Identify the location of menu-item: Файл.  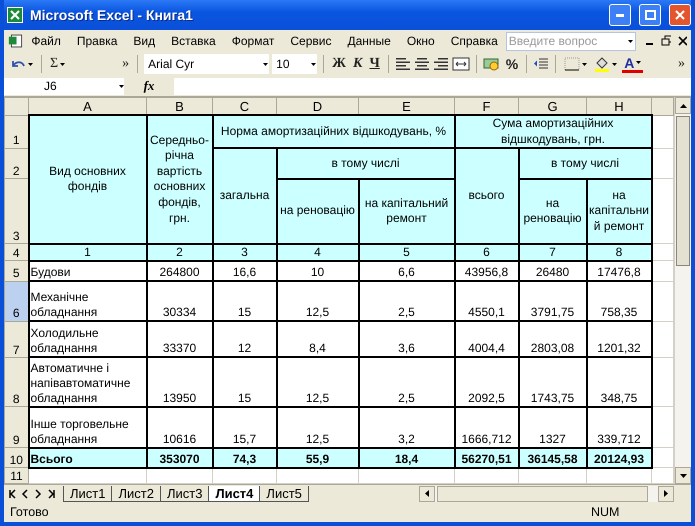
(46, 41).